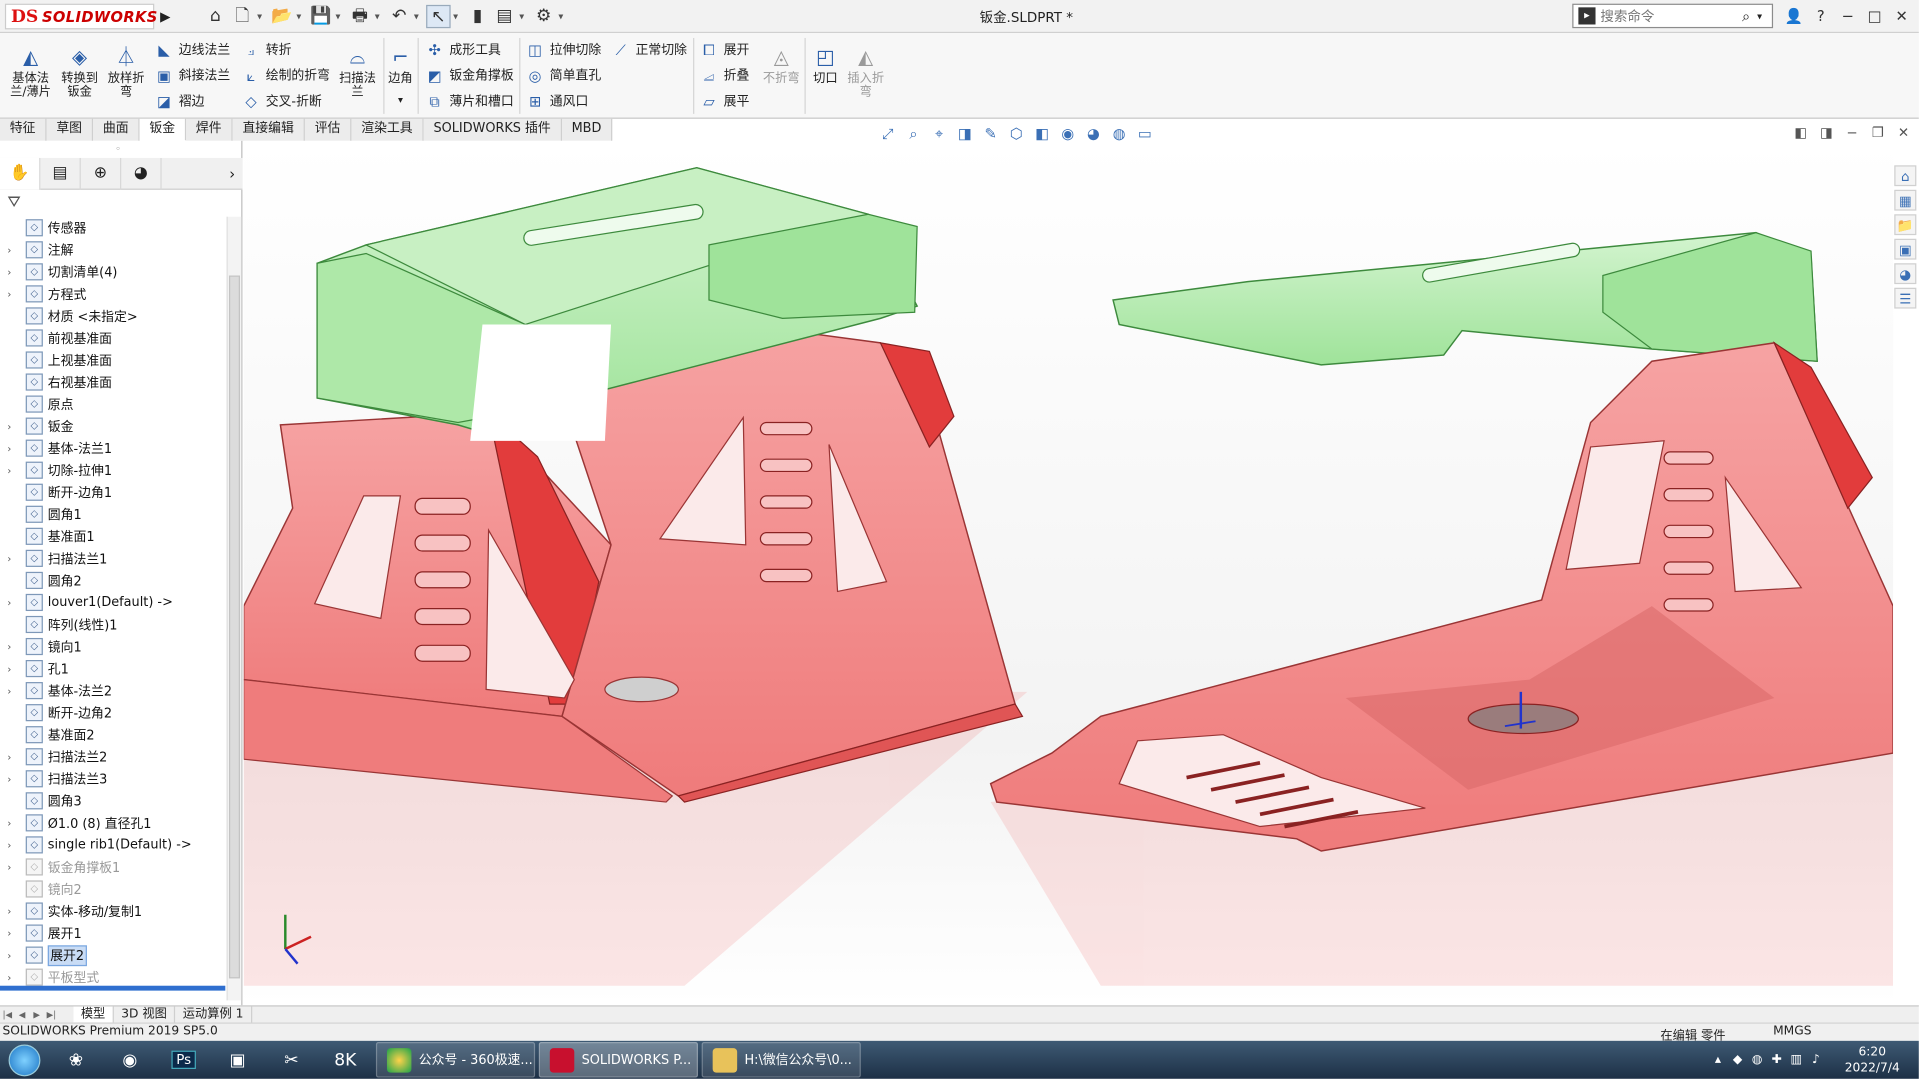 This screenshot has width=1919, height=1079. Describe the element at coordinates (1801, 134) in the screenshot. I see `tile-left-icon: ◧` at that location.